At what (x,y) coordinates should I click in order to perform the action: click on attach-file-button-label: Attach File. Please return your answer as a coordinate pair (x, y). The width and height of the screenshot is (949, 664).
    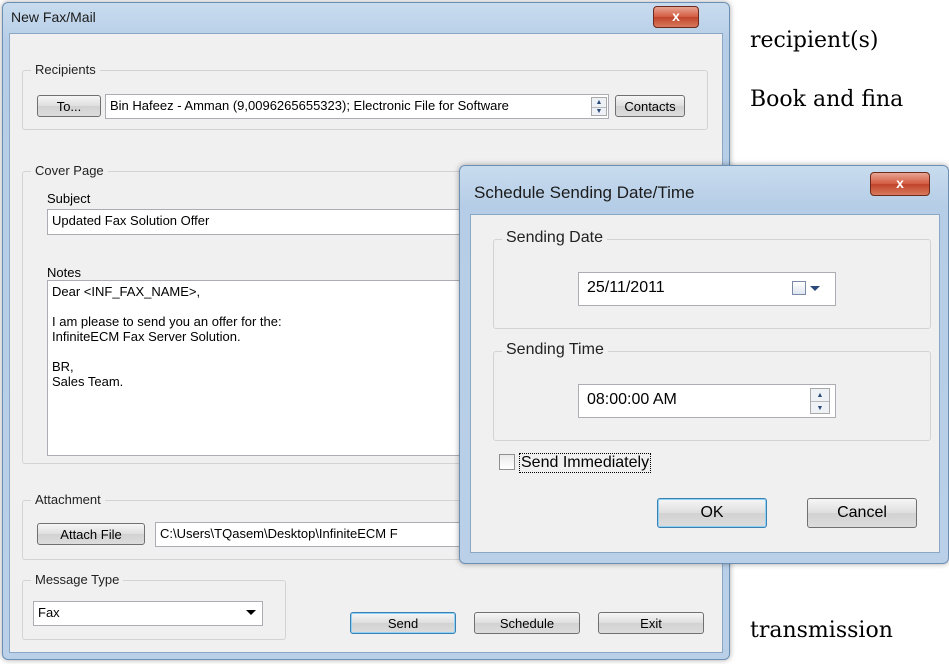
    Looking at the image, I should click on (91, 534).